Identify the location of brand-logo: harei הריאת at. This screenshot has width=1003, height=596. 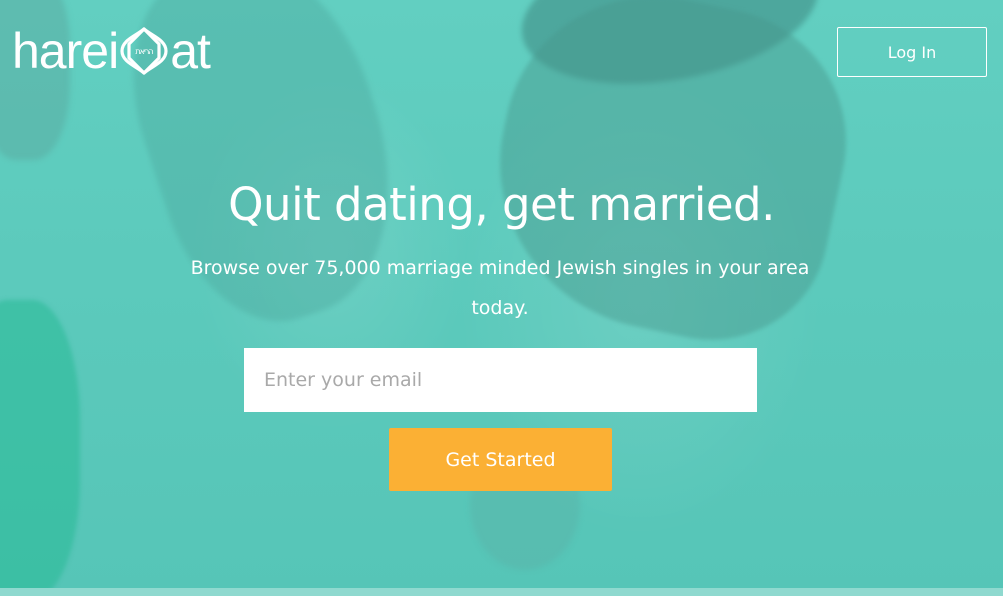
(111, 51).